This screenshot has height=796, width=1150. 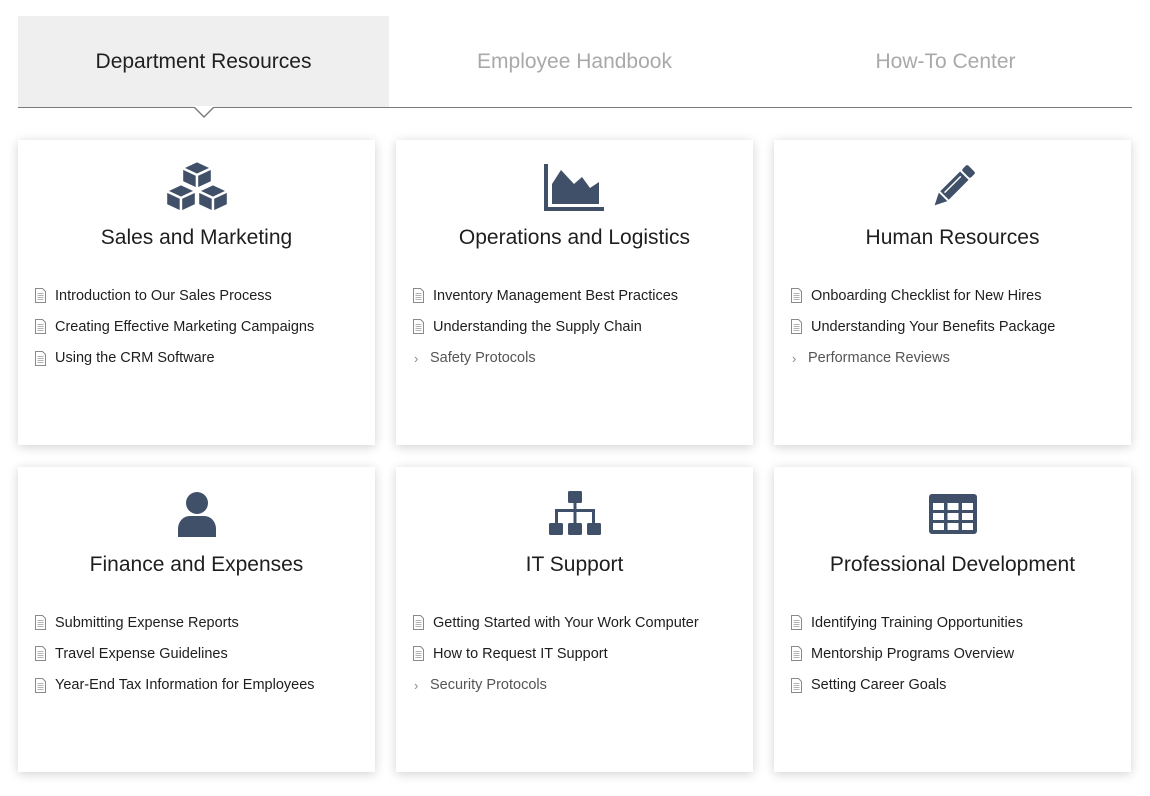 I want to click on tab-how-to-center: How-To Center, so click(x=945, y=61).